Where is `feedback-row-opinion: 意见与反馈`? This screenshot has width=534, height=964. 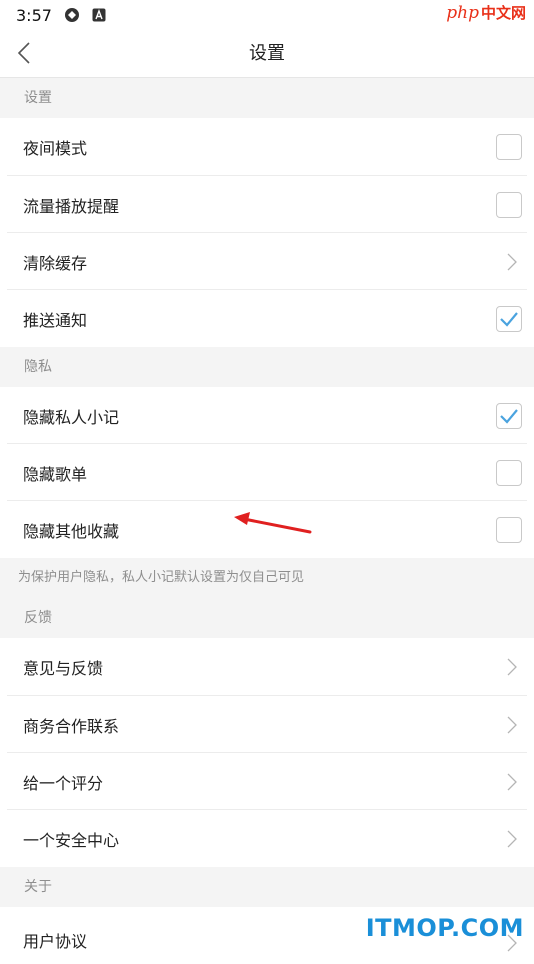 feedback-row-opinion: 意见与反馈 is located at coordinates (267, 667).